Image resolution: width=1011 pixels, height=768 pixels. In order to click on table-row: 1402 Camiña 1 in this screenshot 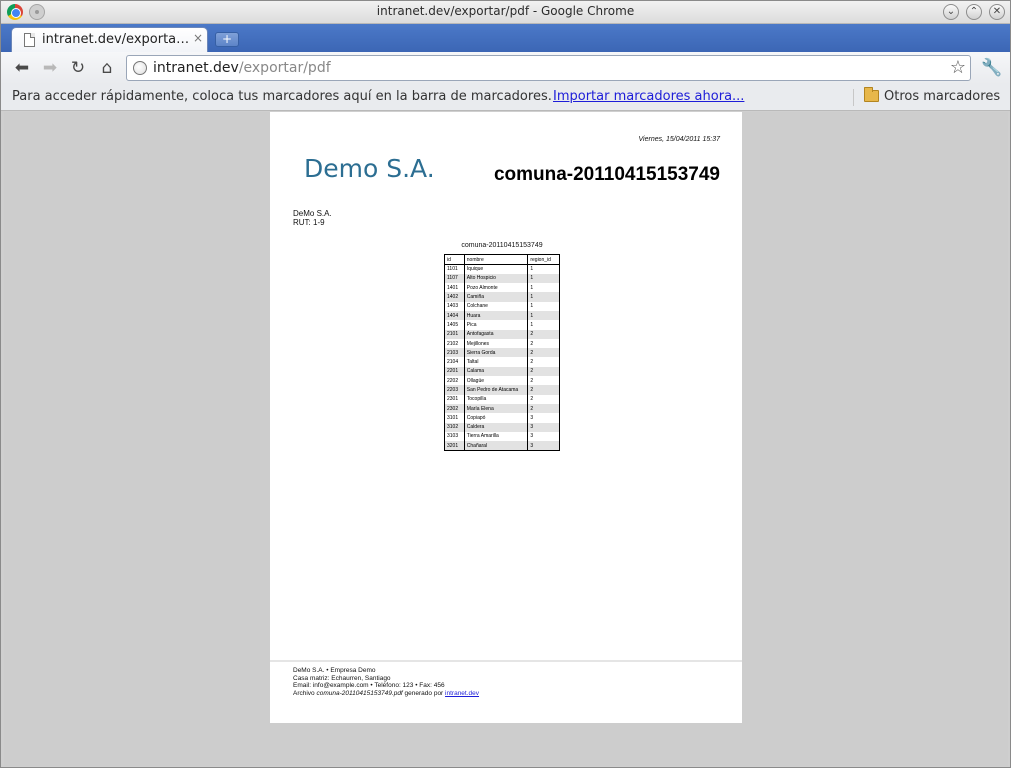, I will do `click(502, 297)`.